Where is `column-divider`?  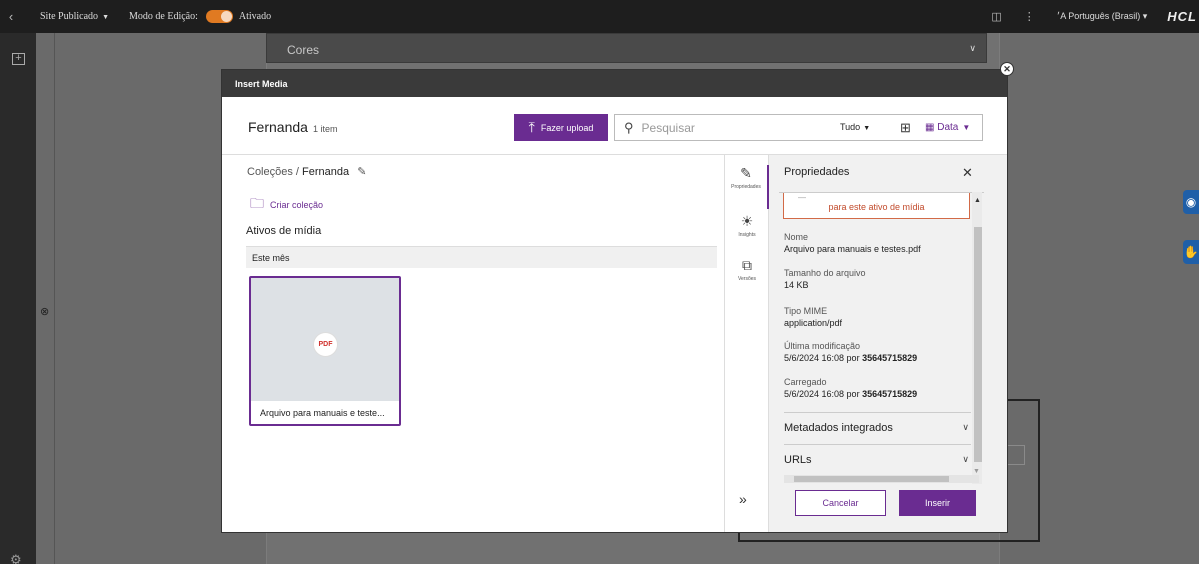
column-divider is located at coordinates (54, 298).